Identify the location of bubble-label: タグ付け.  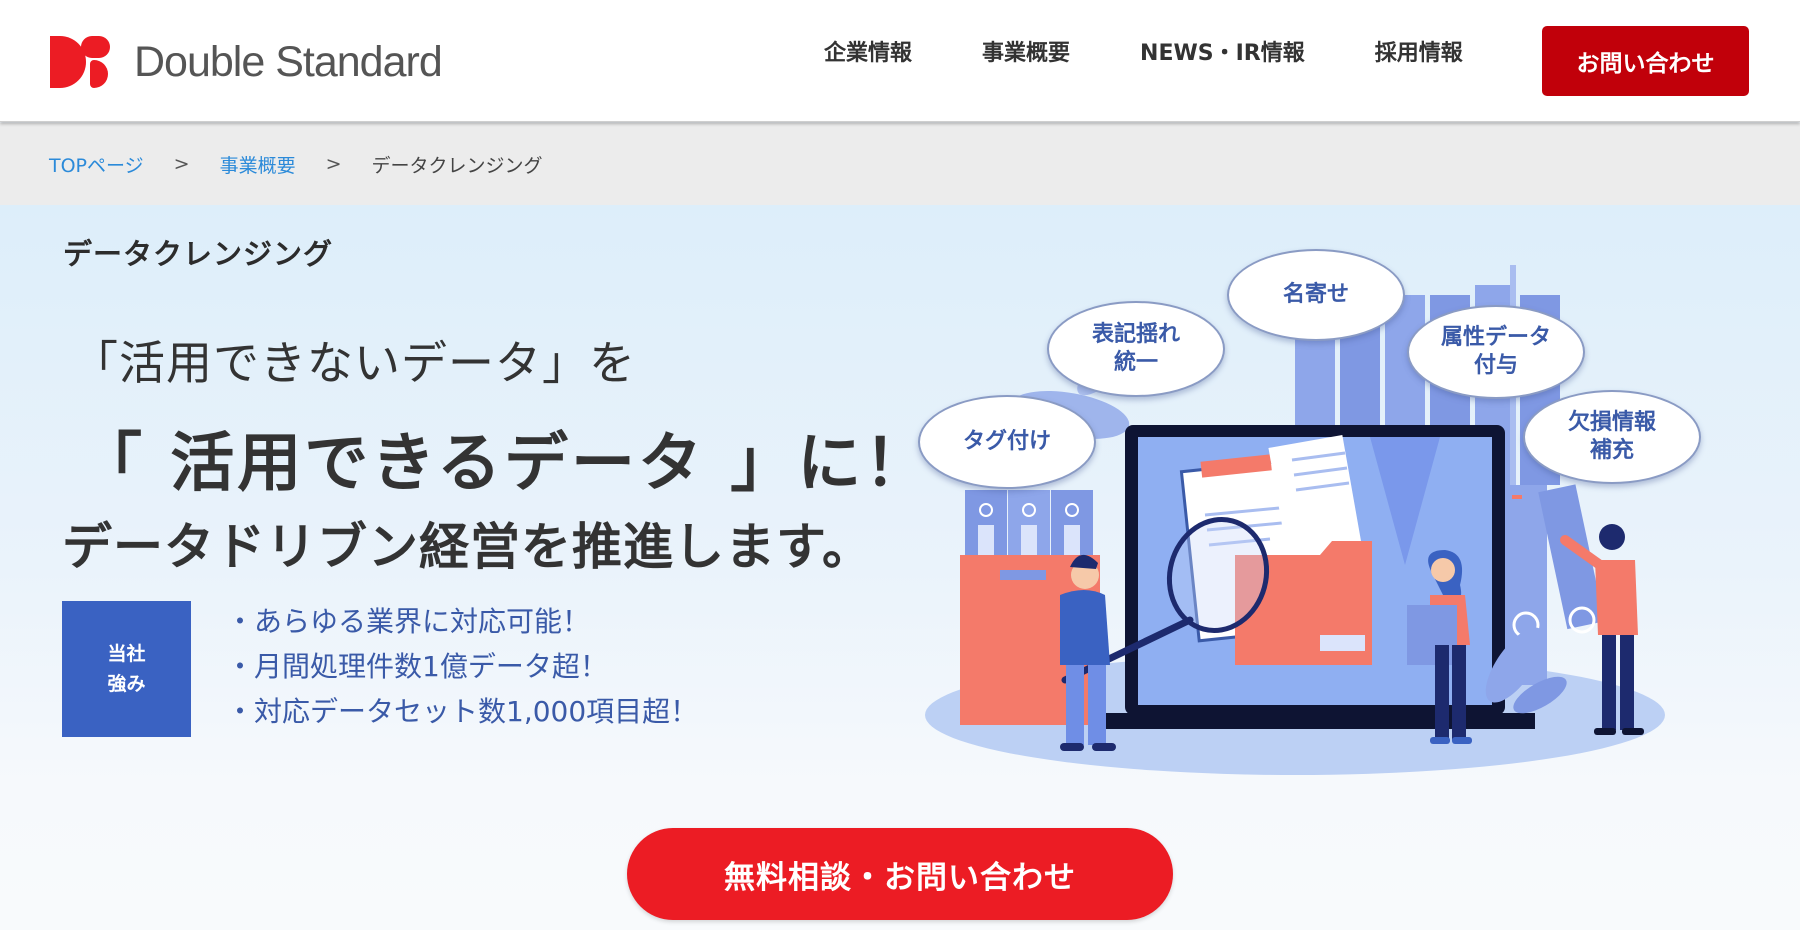
(1006, 441).